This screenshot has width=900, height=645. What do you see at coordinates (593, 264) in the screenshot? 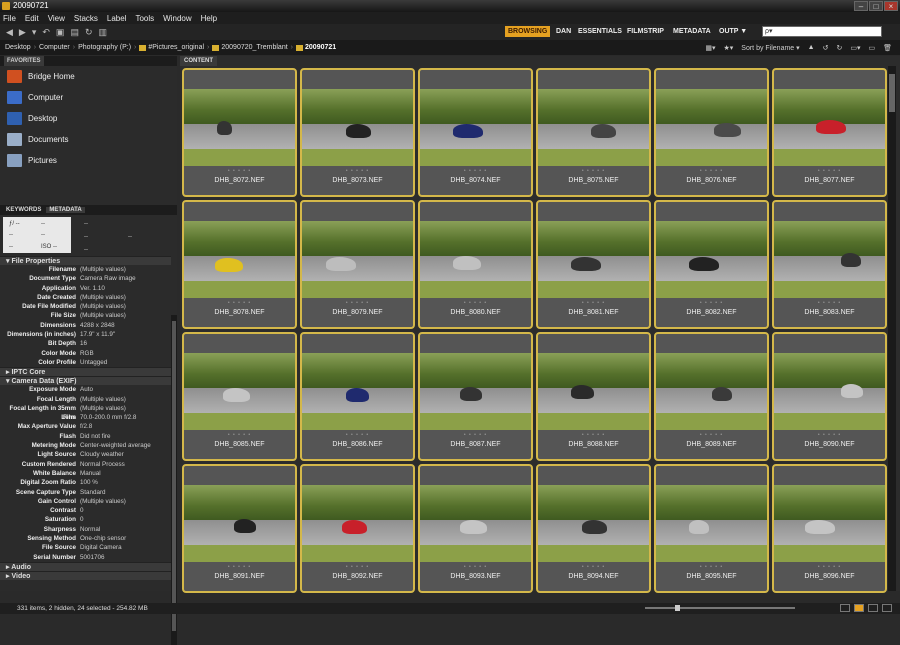
I see `thumbnail: • • • • • DHB_8081.NEF` at bounding box center [593, 264].